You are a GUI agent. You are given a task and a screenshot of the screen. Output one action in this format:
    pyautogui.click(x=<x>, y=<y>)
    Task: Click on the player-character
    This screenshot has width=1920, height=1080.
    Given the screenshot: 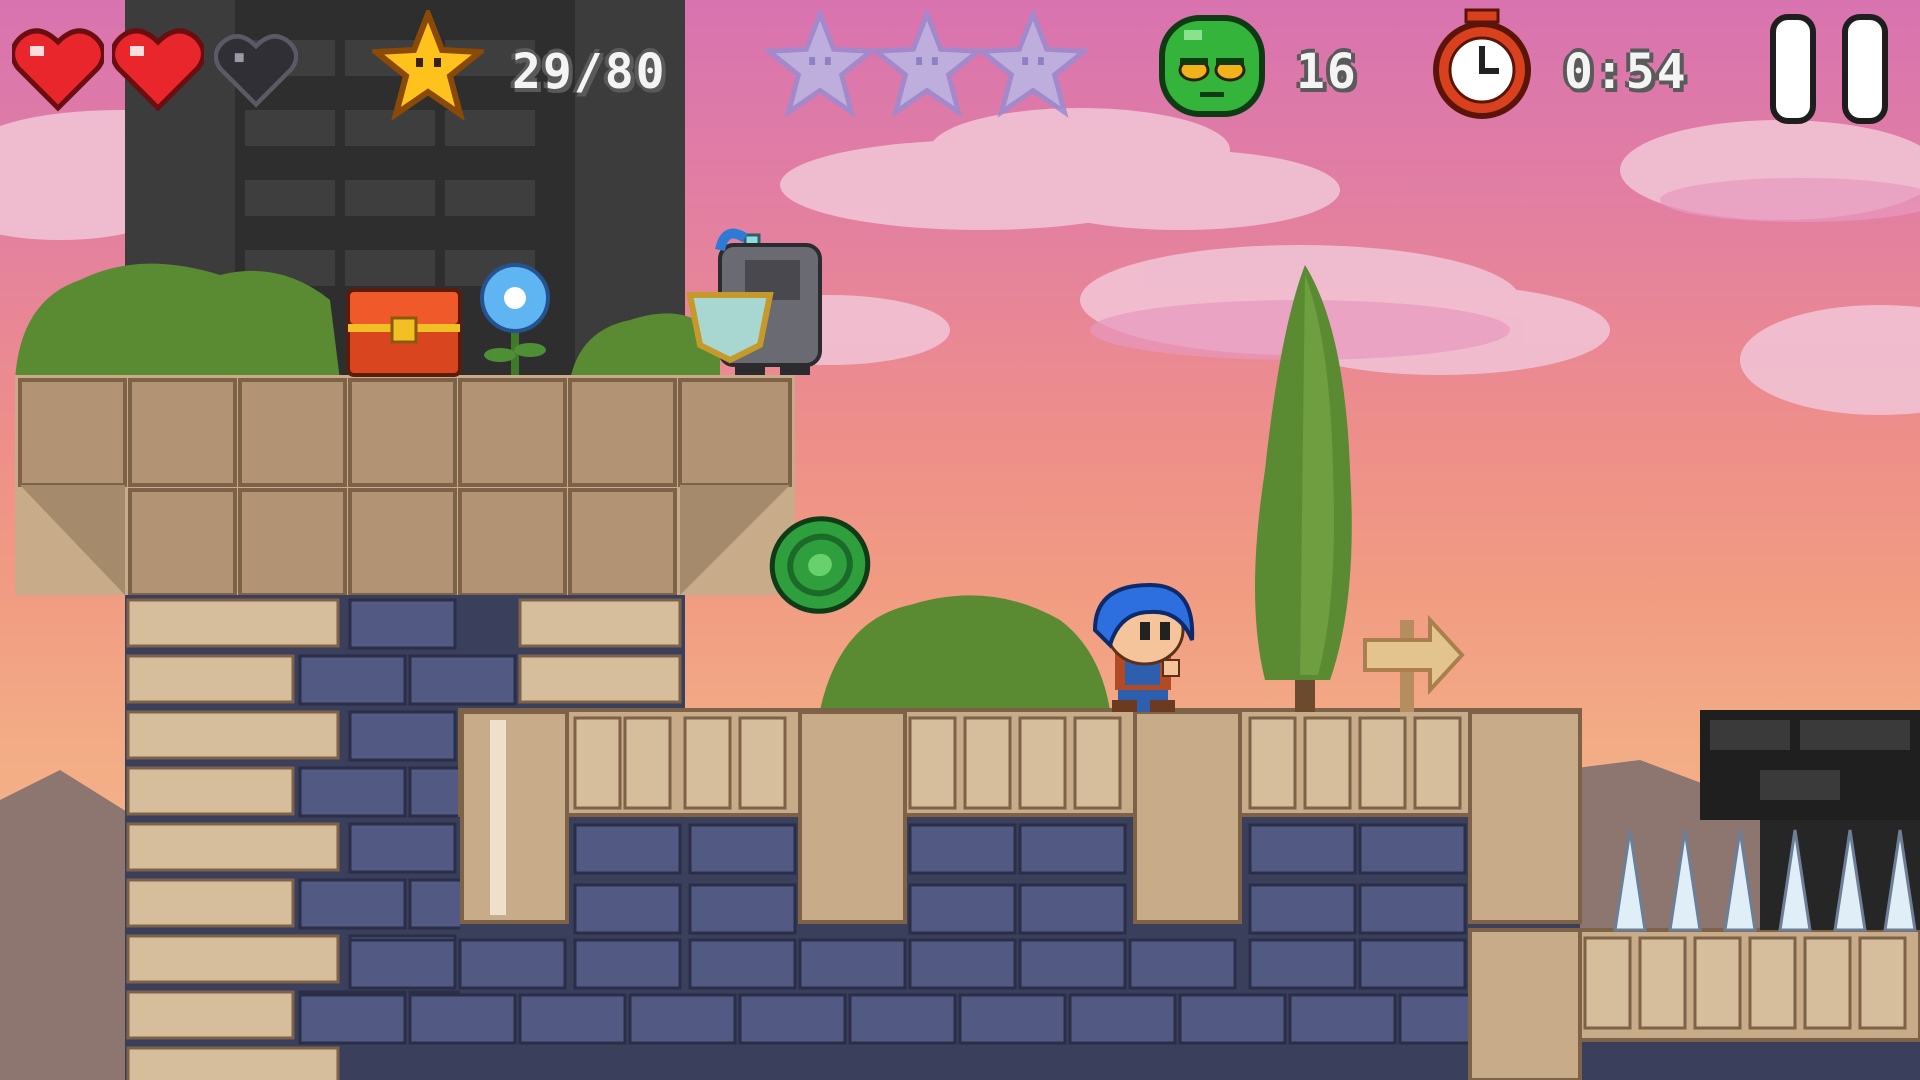 What is the action you would take?
    pyautogui.click(x=1143, y=647)
    